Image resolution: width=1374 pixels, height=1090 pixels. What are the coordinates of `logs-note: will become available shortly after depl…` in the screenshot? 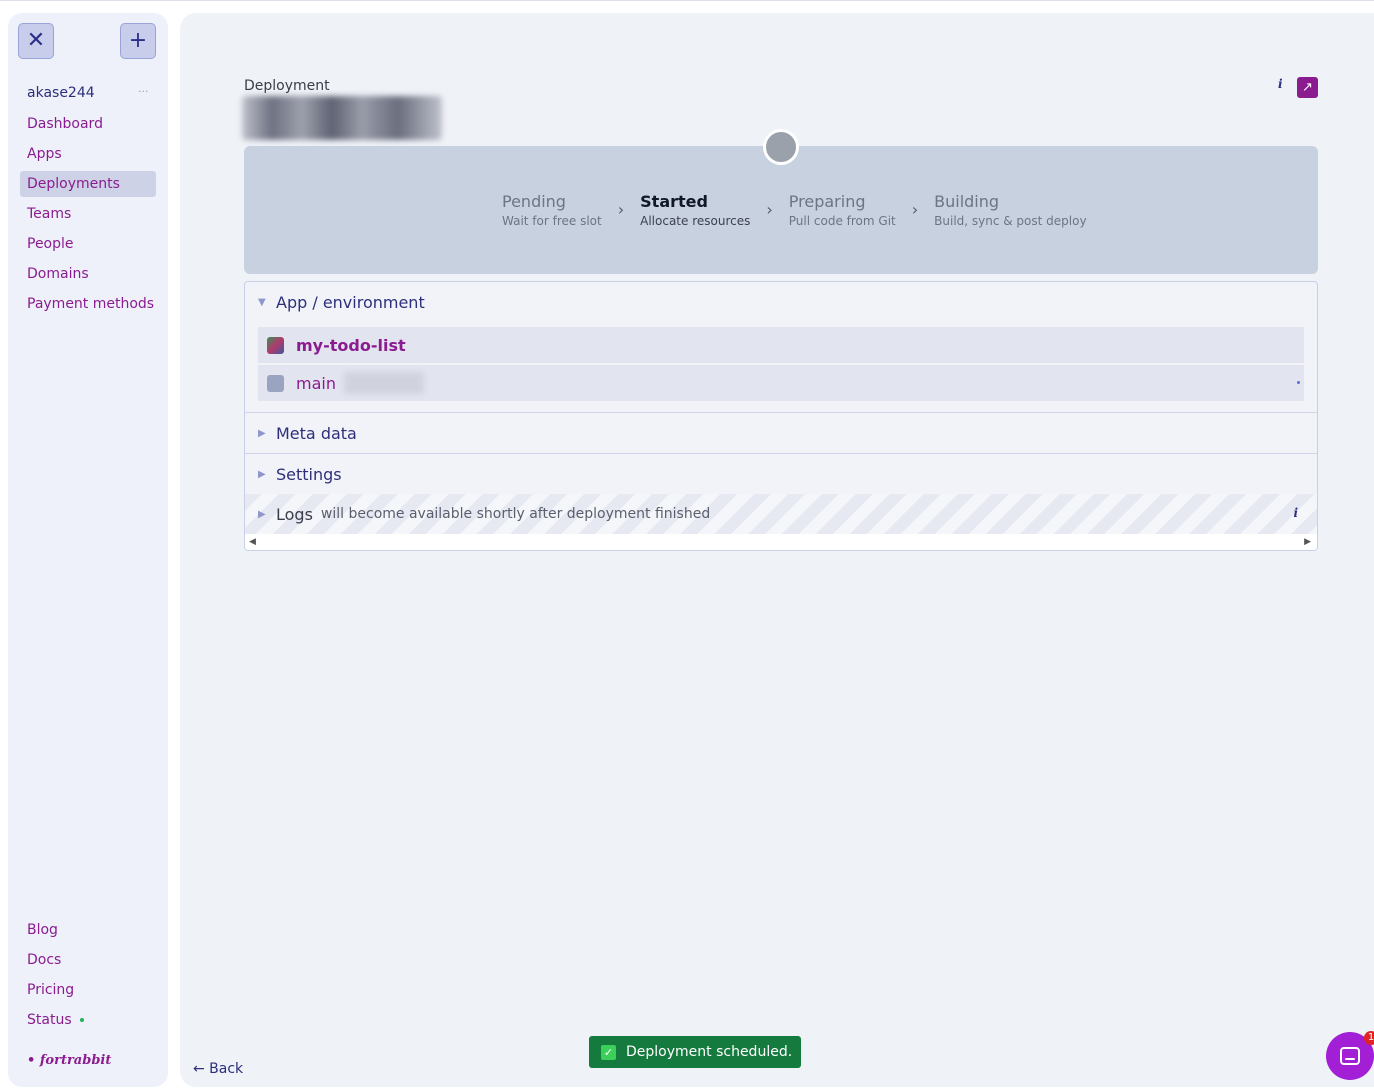 It's located at (515, 514).